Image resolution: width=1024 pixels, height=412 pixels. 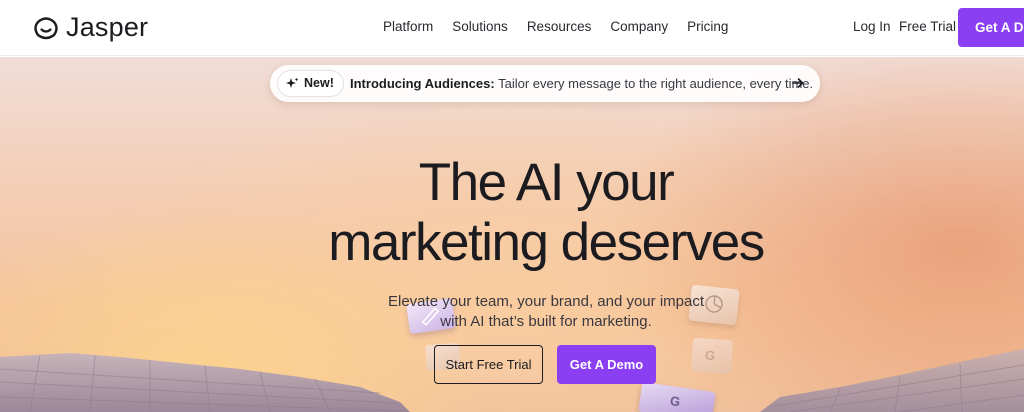 What do you see at coordinates (46, 27) in the screenshot?
I see `jasper-logo-icon` at bounding box center [46, 27].